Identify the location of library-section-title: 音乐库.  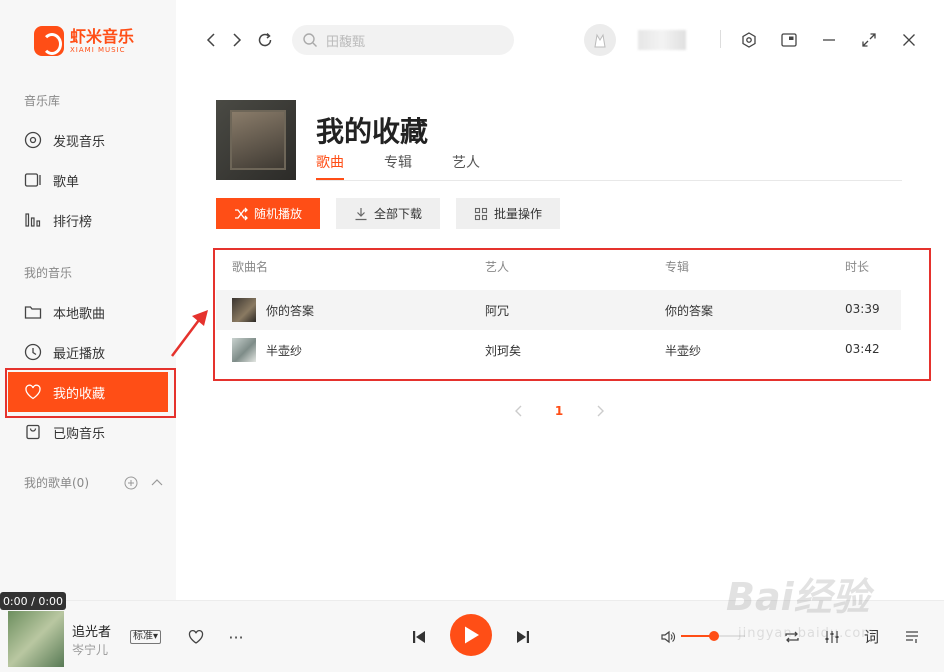
(42, 101).